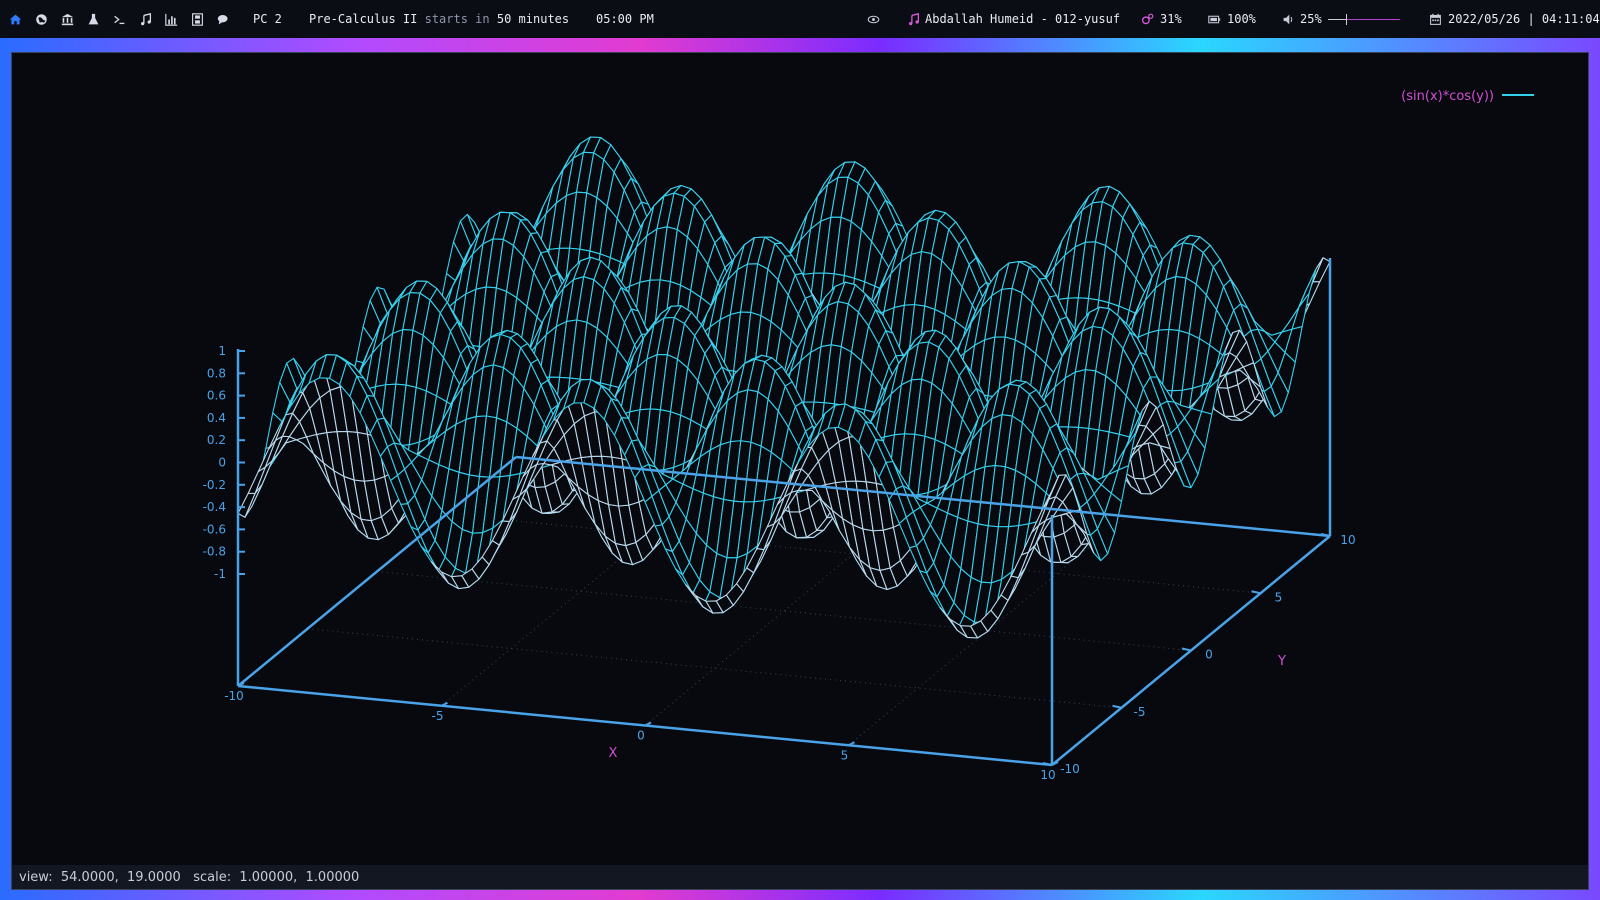 Image resolution: width=1600 pixels, height=900 pixels. What do you see at coordinates (216, 418) in the screenshot?
I see `z-tick-label: 0.4` at bounding box center [216, 418].